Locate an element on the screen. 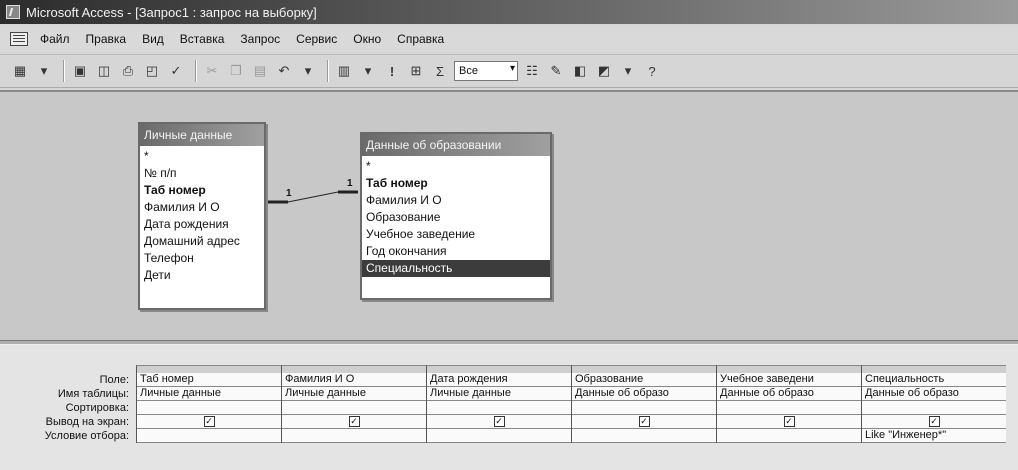 Image resolution: width=1018 pixels, height=470 pixels. menu-file: Файл is located at coordinates (55, 39).